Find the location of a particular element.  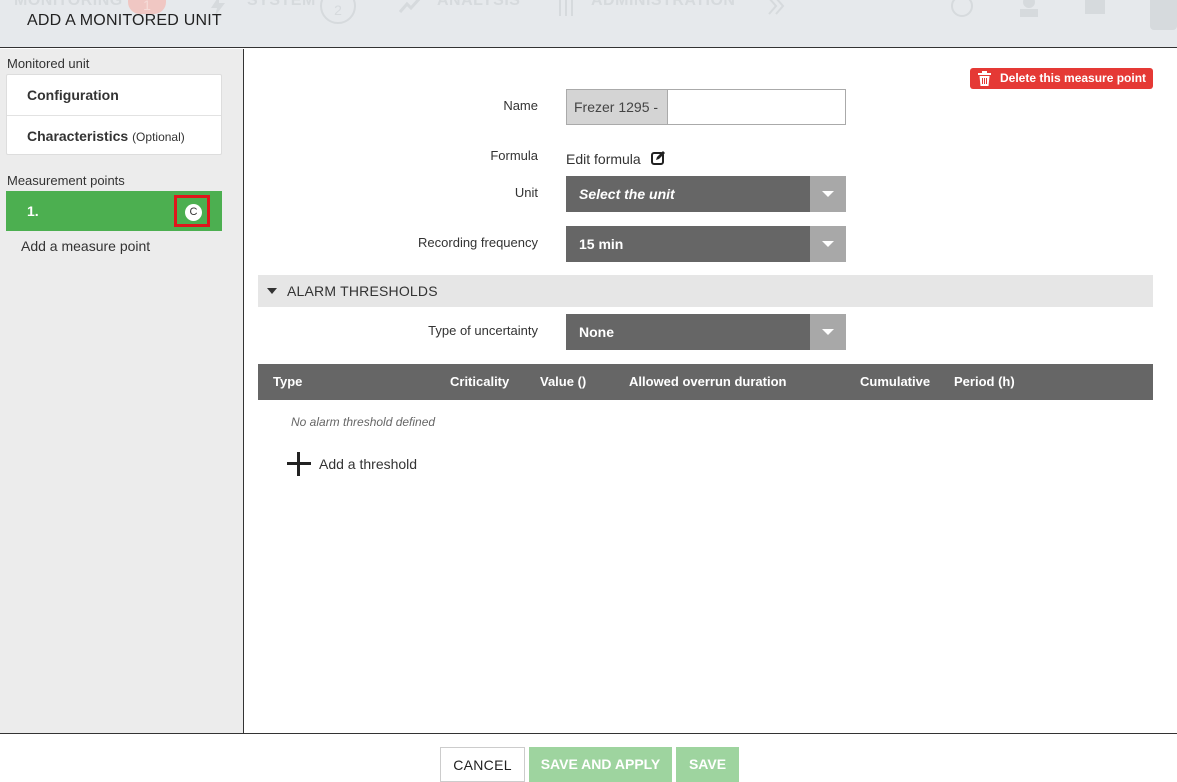

alarm-thresholds-heading: ALARM THRESHOLDS is located at coordinates (362, 291).